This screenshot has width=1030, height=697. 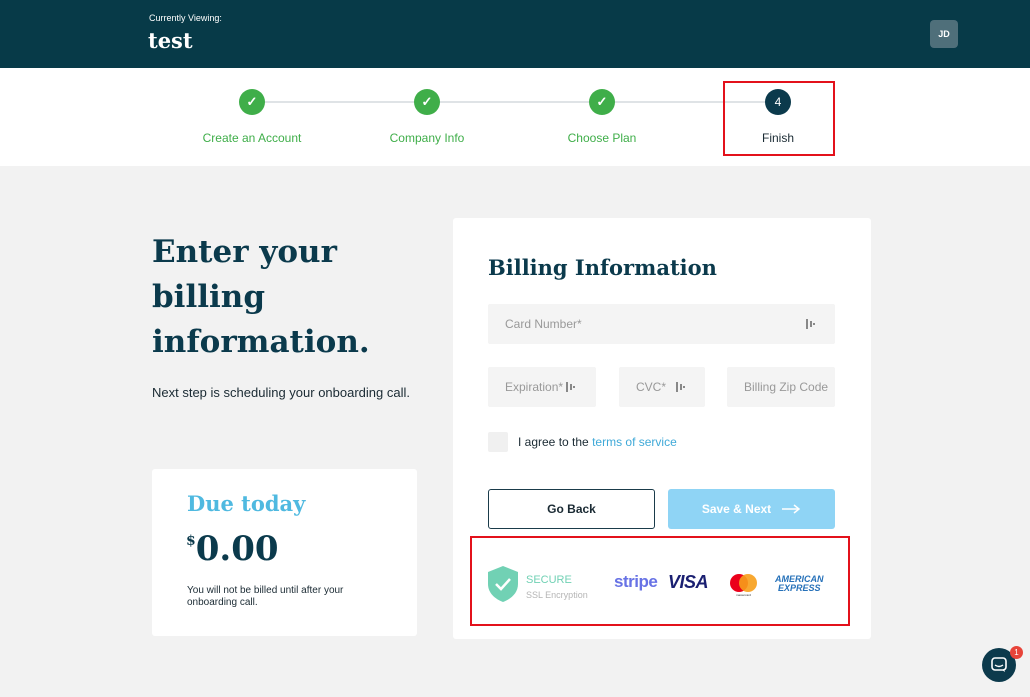 I want to click on ssl-label: SSL Encryption, so click(x=557, y=595).